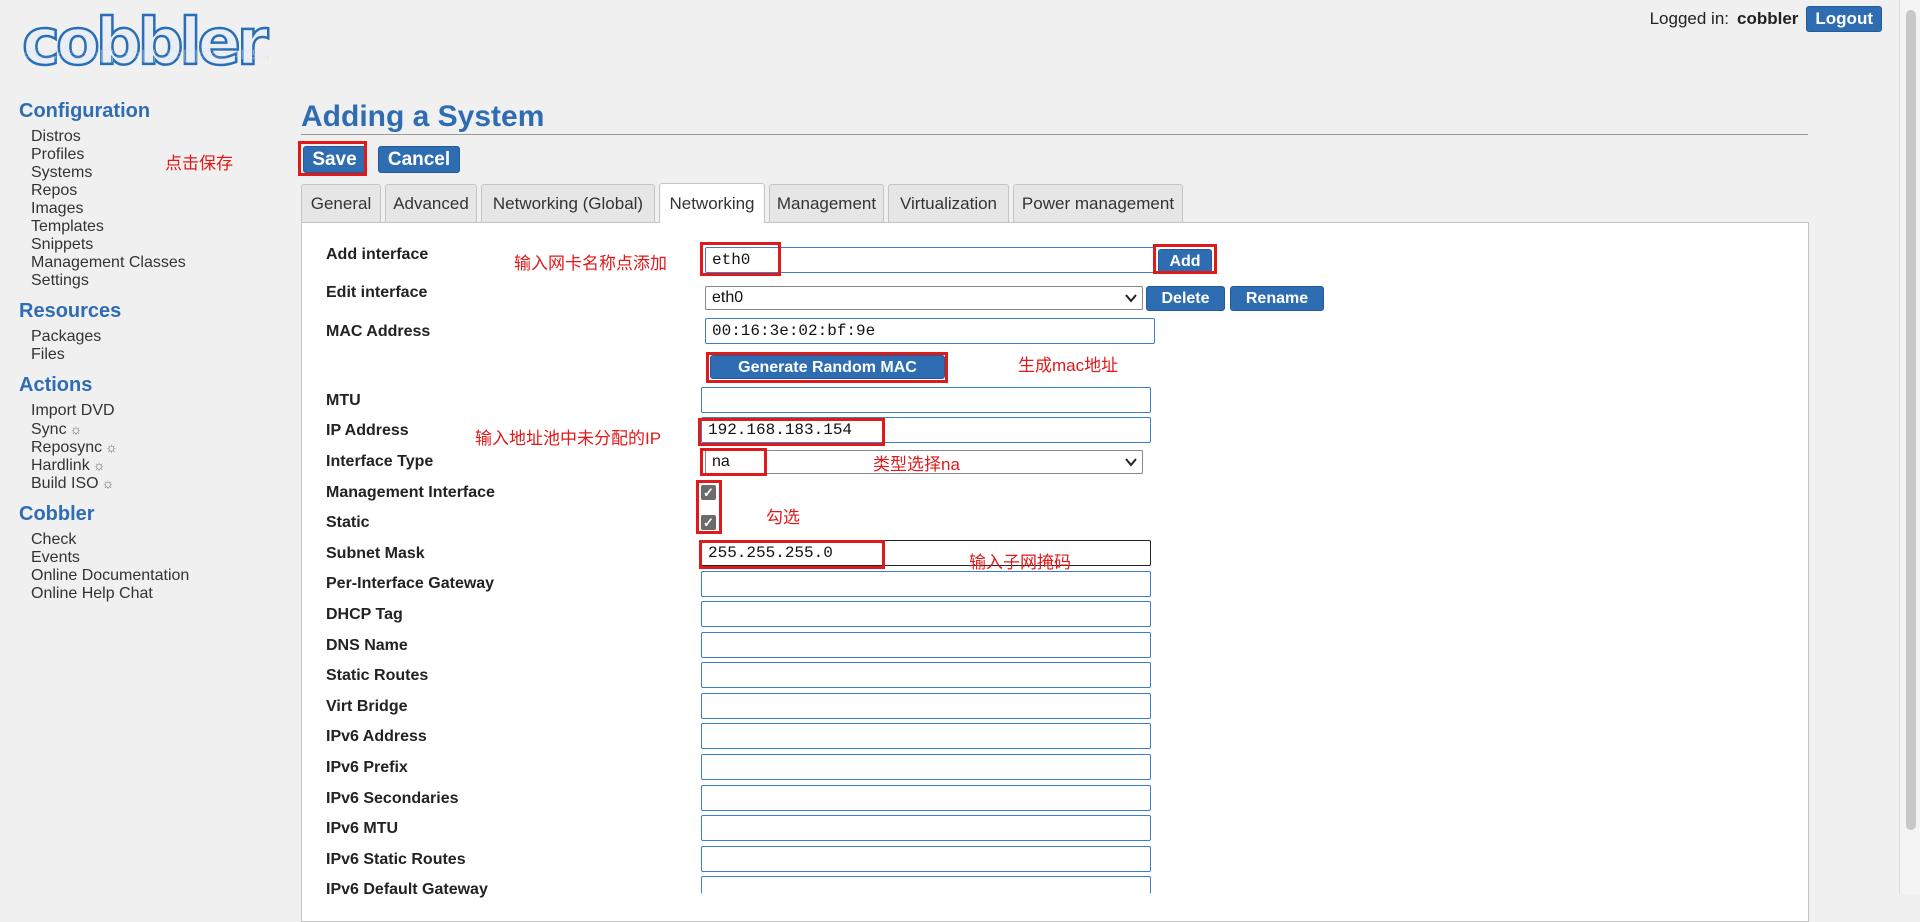 This screenshot has height=922, width=1920. I want to click on add-interface-label: Add interface, so click(377, 254).